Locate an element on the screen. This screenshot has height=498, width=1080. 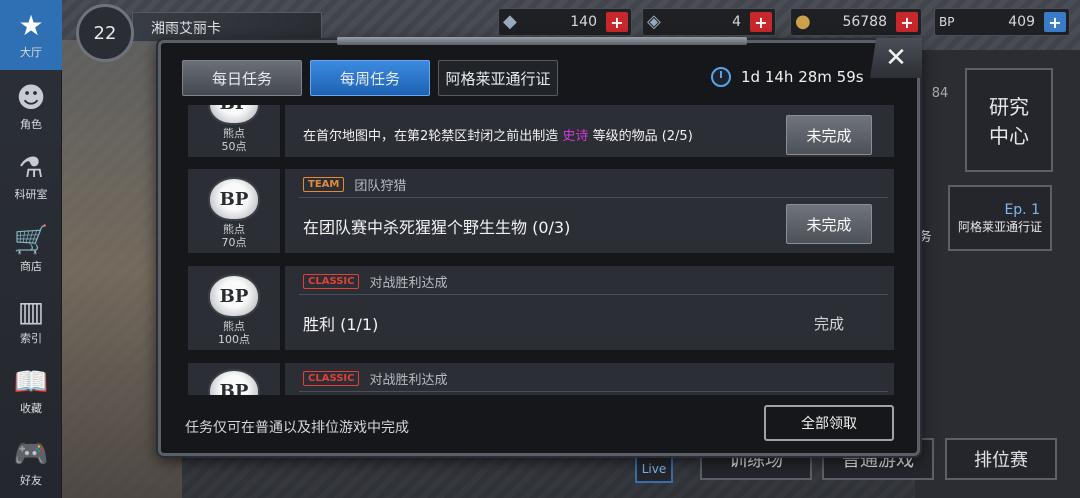
ticket-icon: ◈ is located at coordinates (654, 21).